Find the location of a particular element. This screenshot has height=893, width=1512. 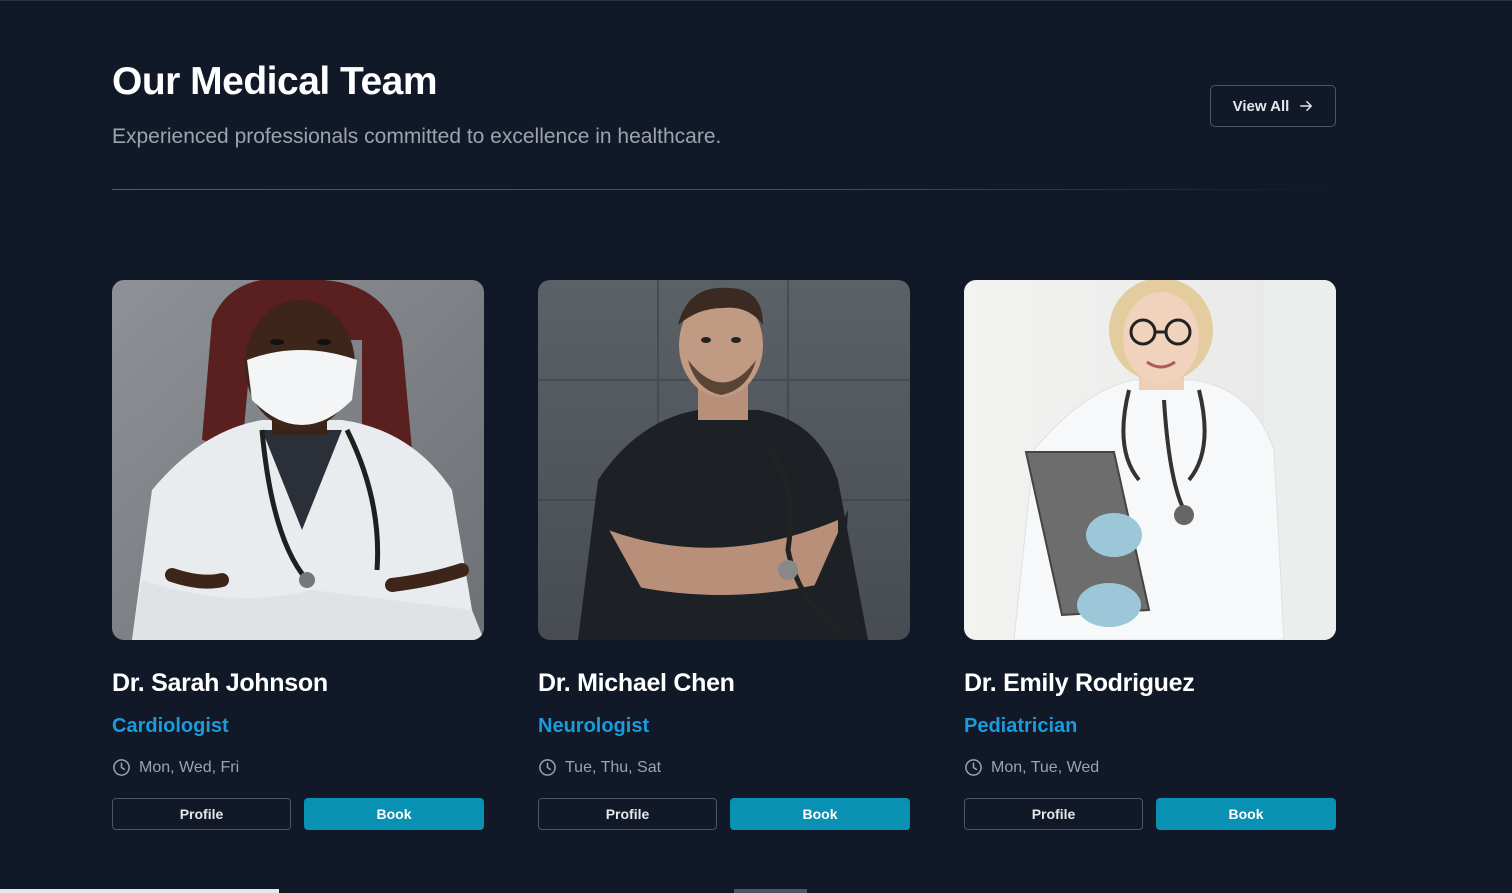

header-divider is located at coordinates (724, 189).